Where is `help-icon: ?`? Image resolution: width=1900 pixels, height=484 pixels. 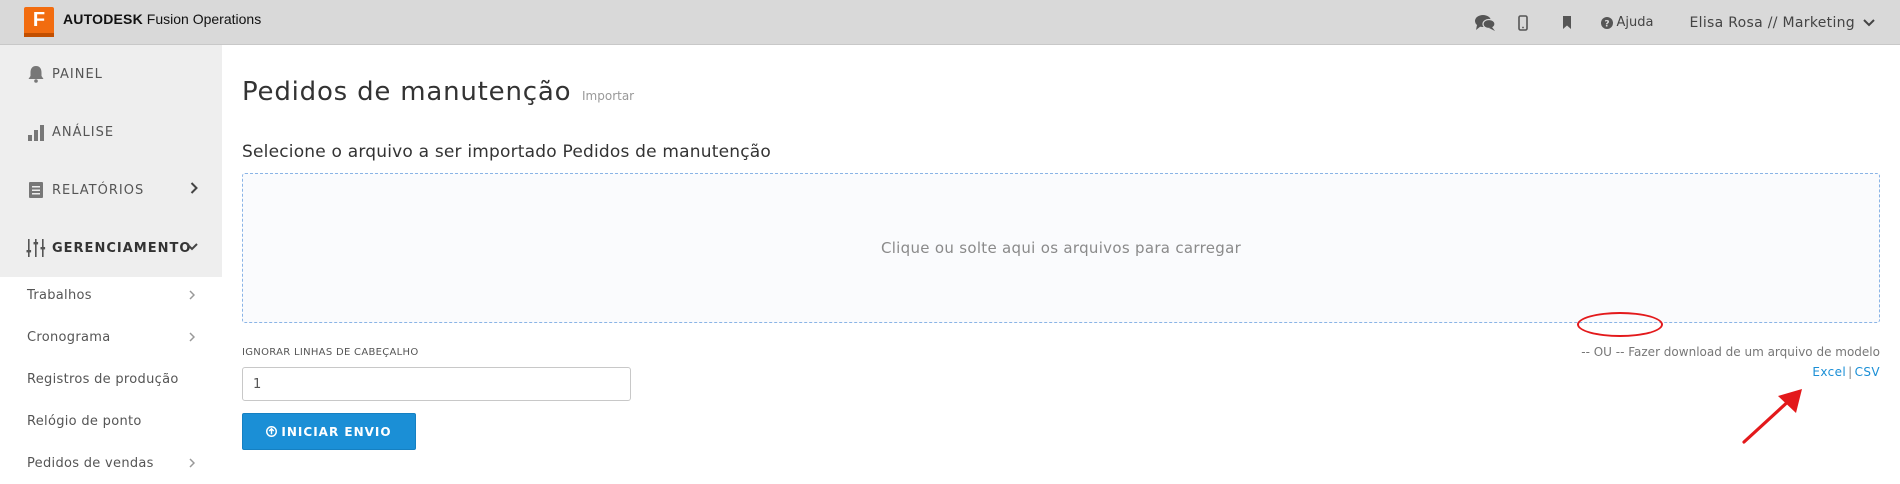 help-icon: ? is located at coordinates (1606, 22).